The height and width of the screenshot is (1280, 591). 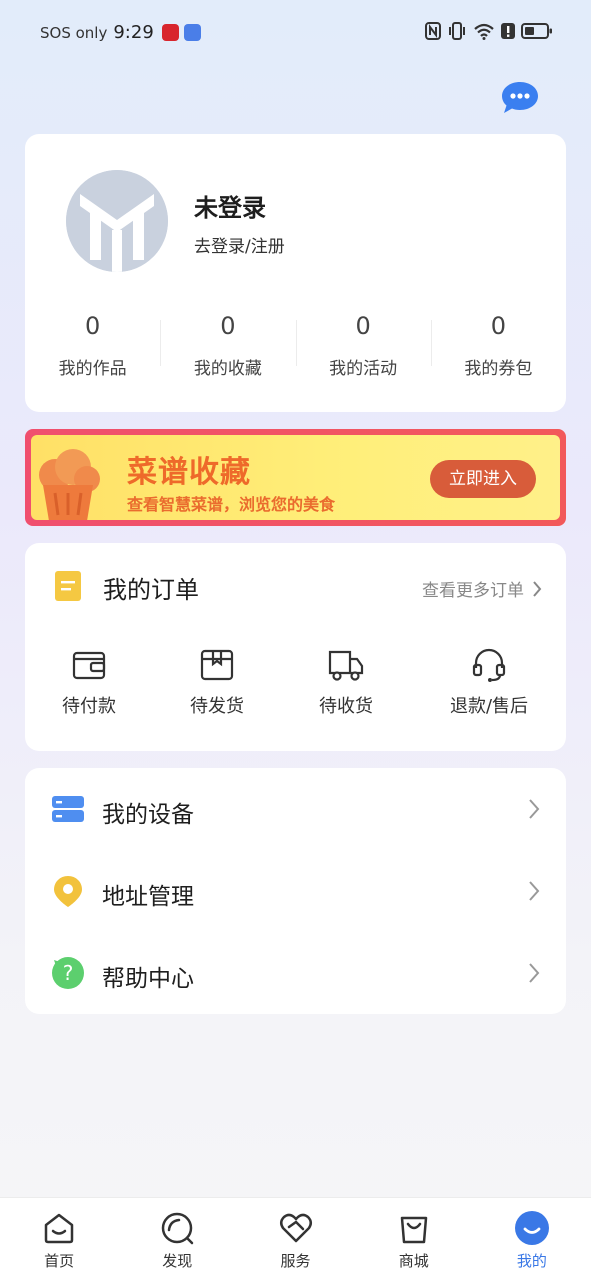 I want to click on tab-profile: 我的, so click(x=532, y=1239).